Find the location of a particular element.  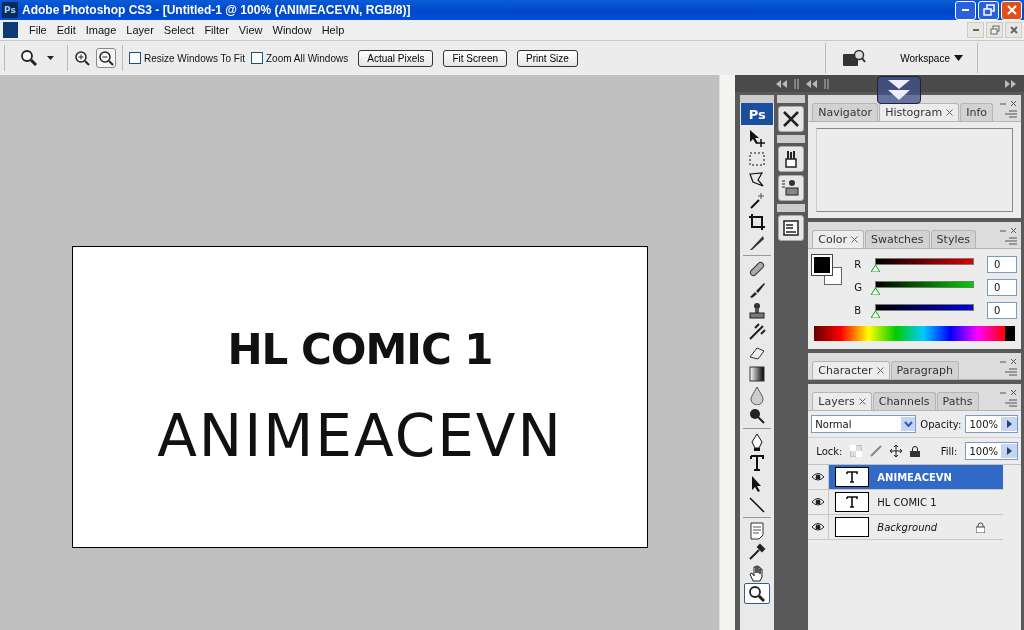

panel-tab: Styles is located at coordinates (953, 239).